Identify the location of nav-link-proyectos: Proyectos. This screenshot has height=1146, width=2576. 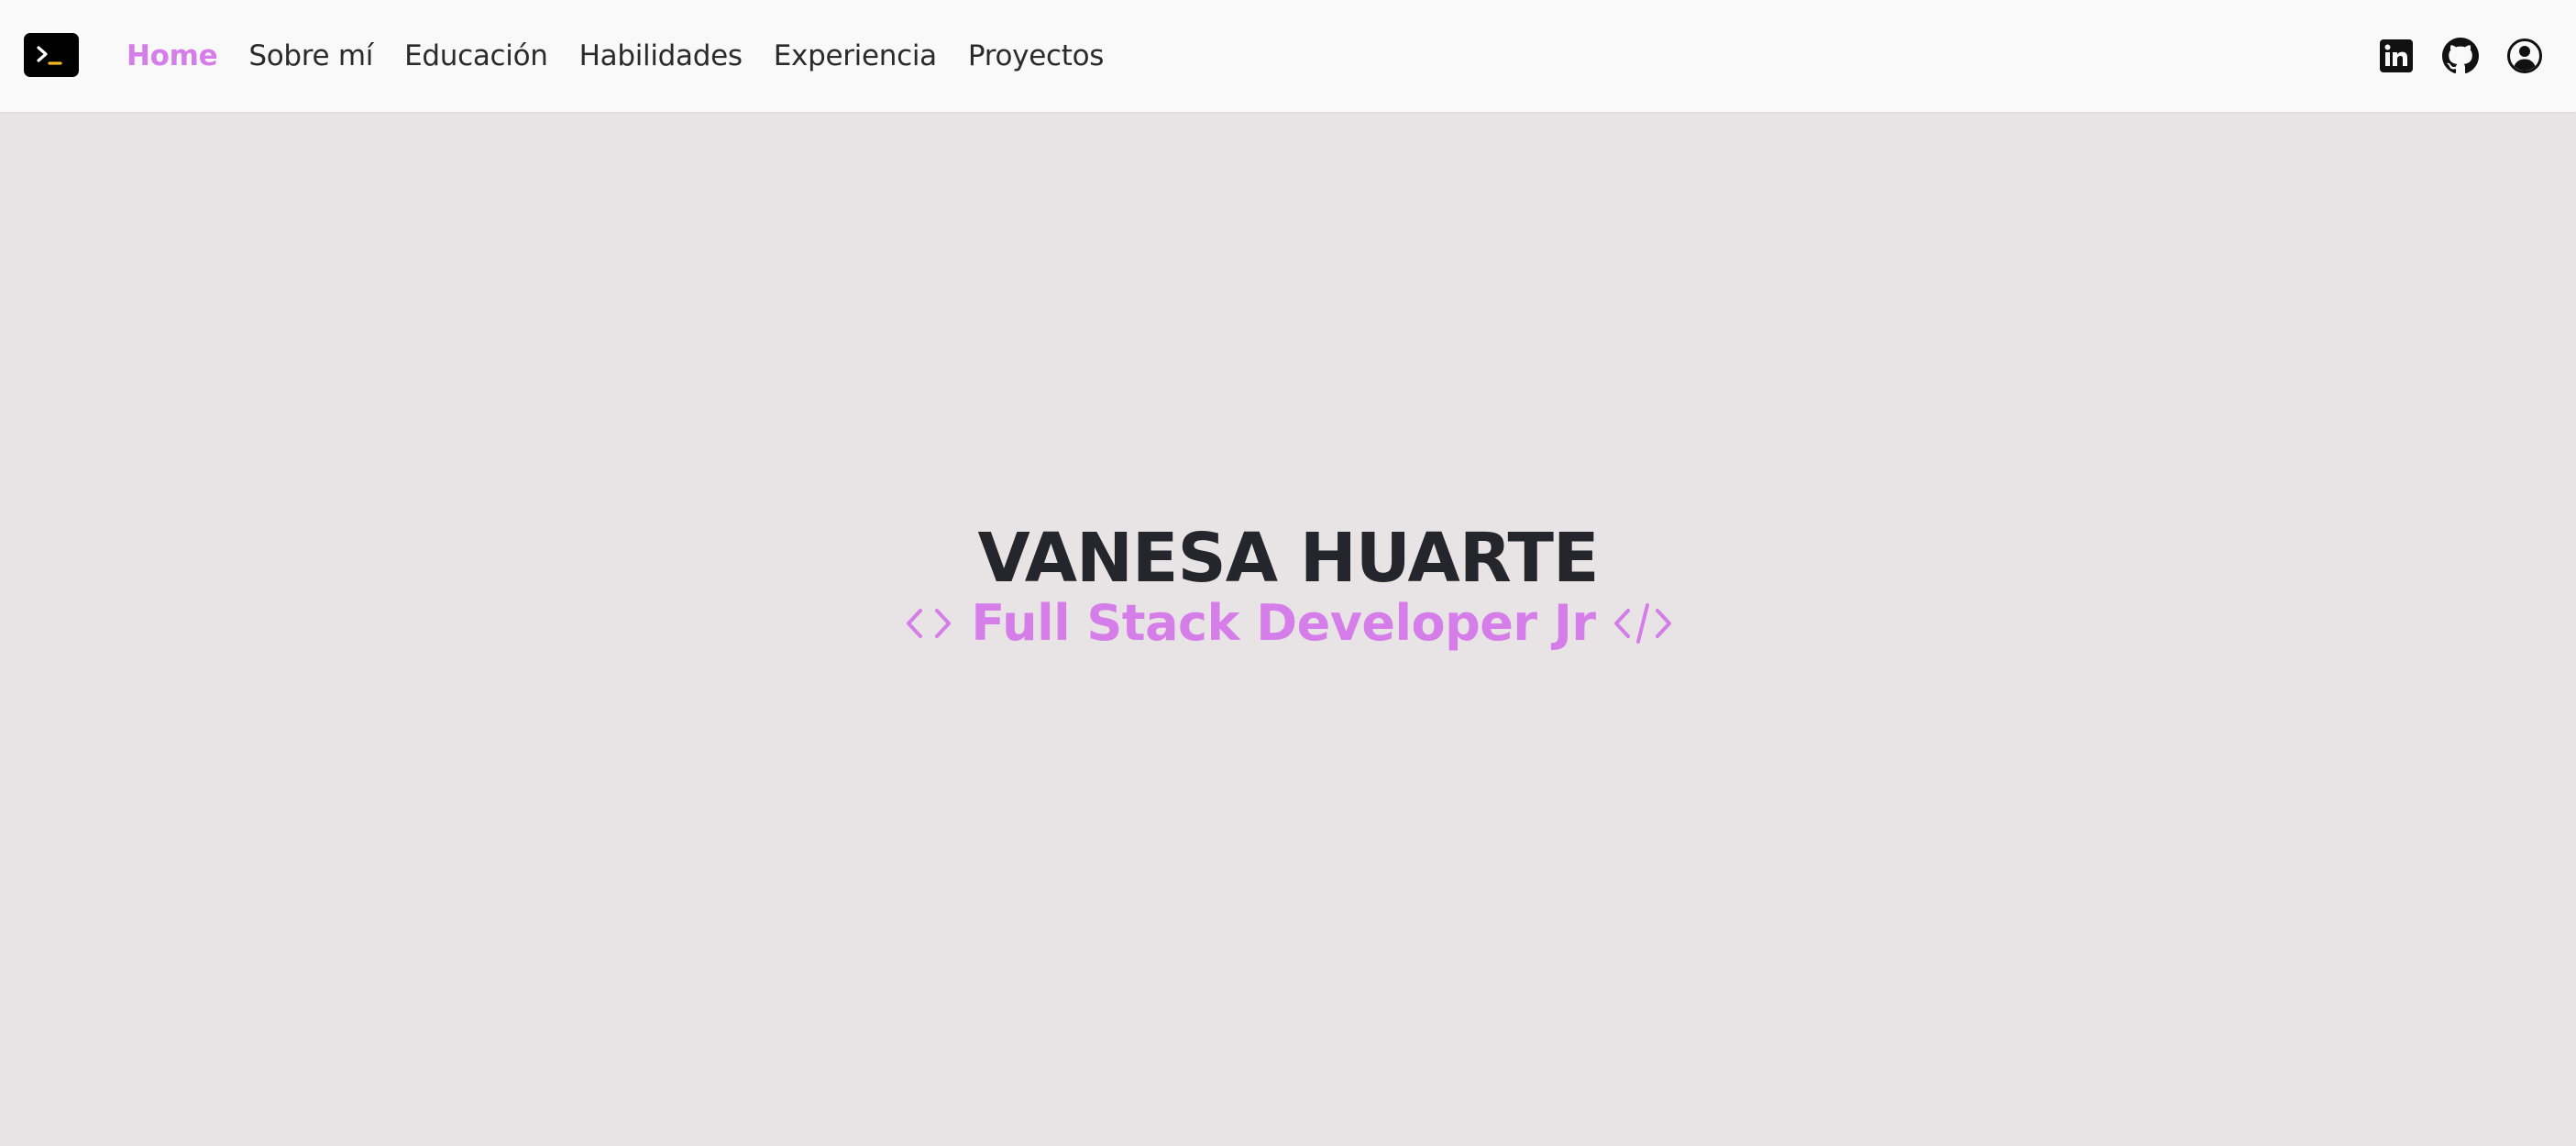
(1036, 55).